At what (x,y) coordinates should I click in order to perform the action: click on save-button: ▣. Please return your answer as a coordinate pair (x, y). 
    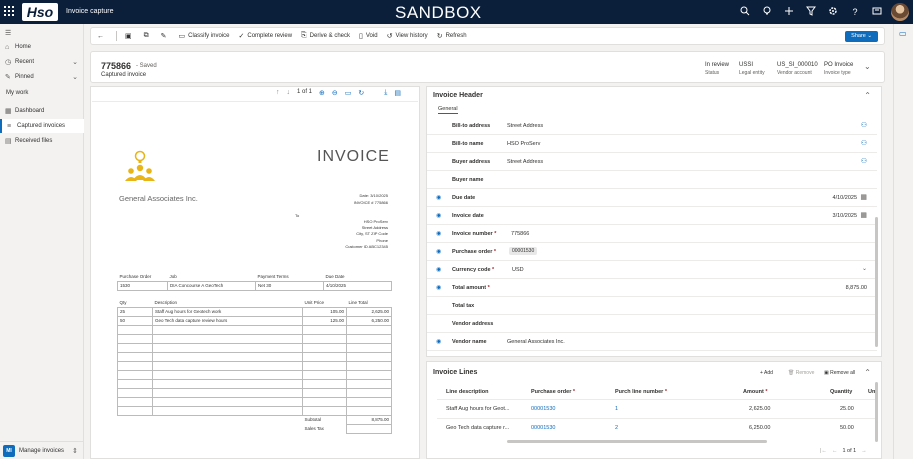
    Looking at the image, I should click on (130, 36).